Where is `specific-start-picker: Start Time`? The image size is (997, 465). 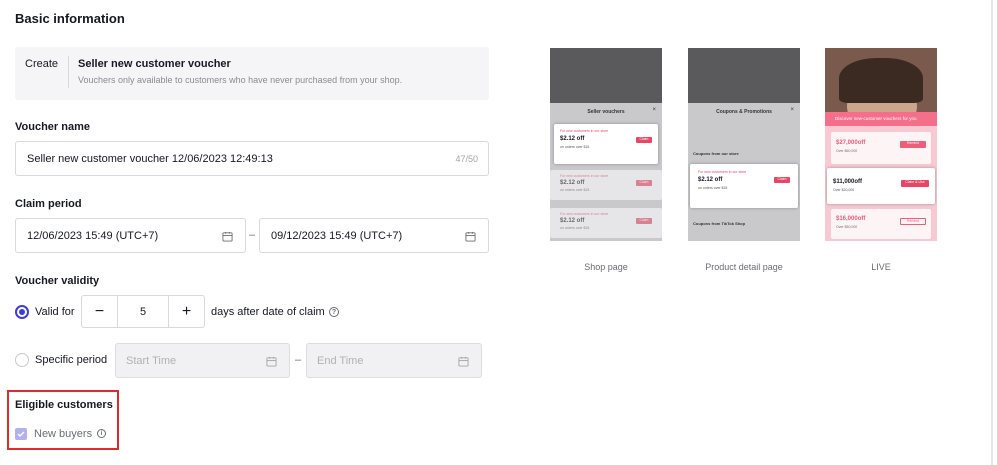 specific-start-picker: Start Time is located at coordinates (202, 360).